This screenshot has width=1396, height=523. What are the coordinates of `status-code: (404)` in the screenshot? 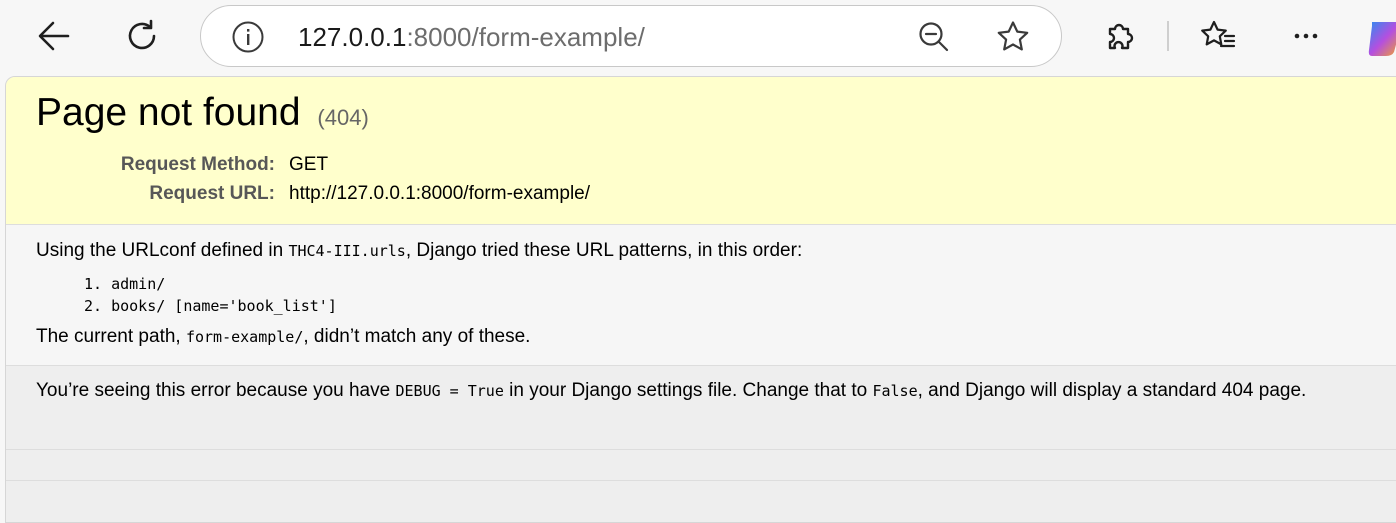 It's located at (343, 117).